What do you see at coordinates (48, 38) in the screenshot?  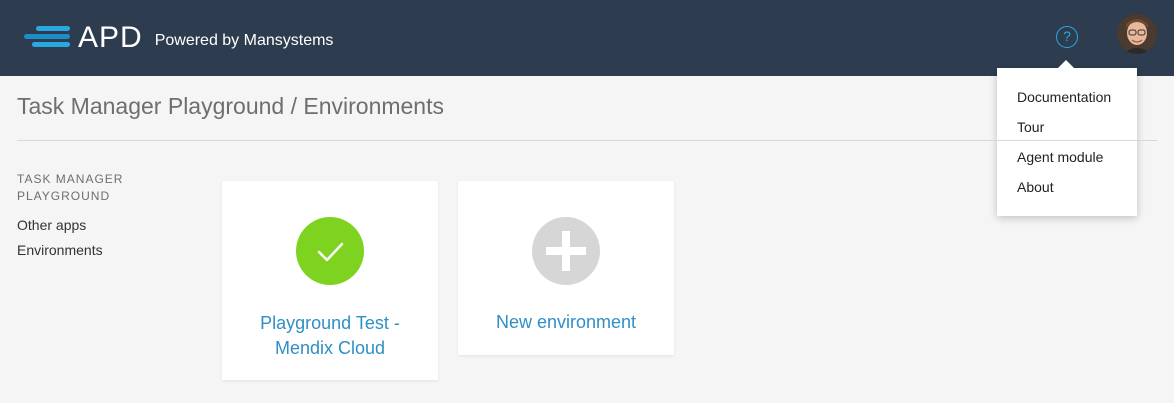 I see `apd-logo-icon` at bounding box center [48, 38].